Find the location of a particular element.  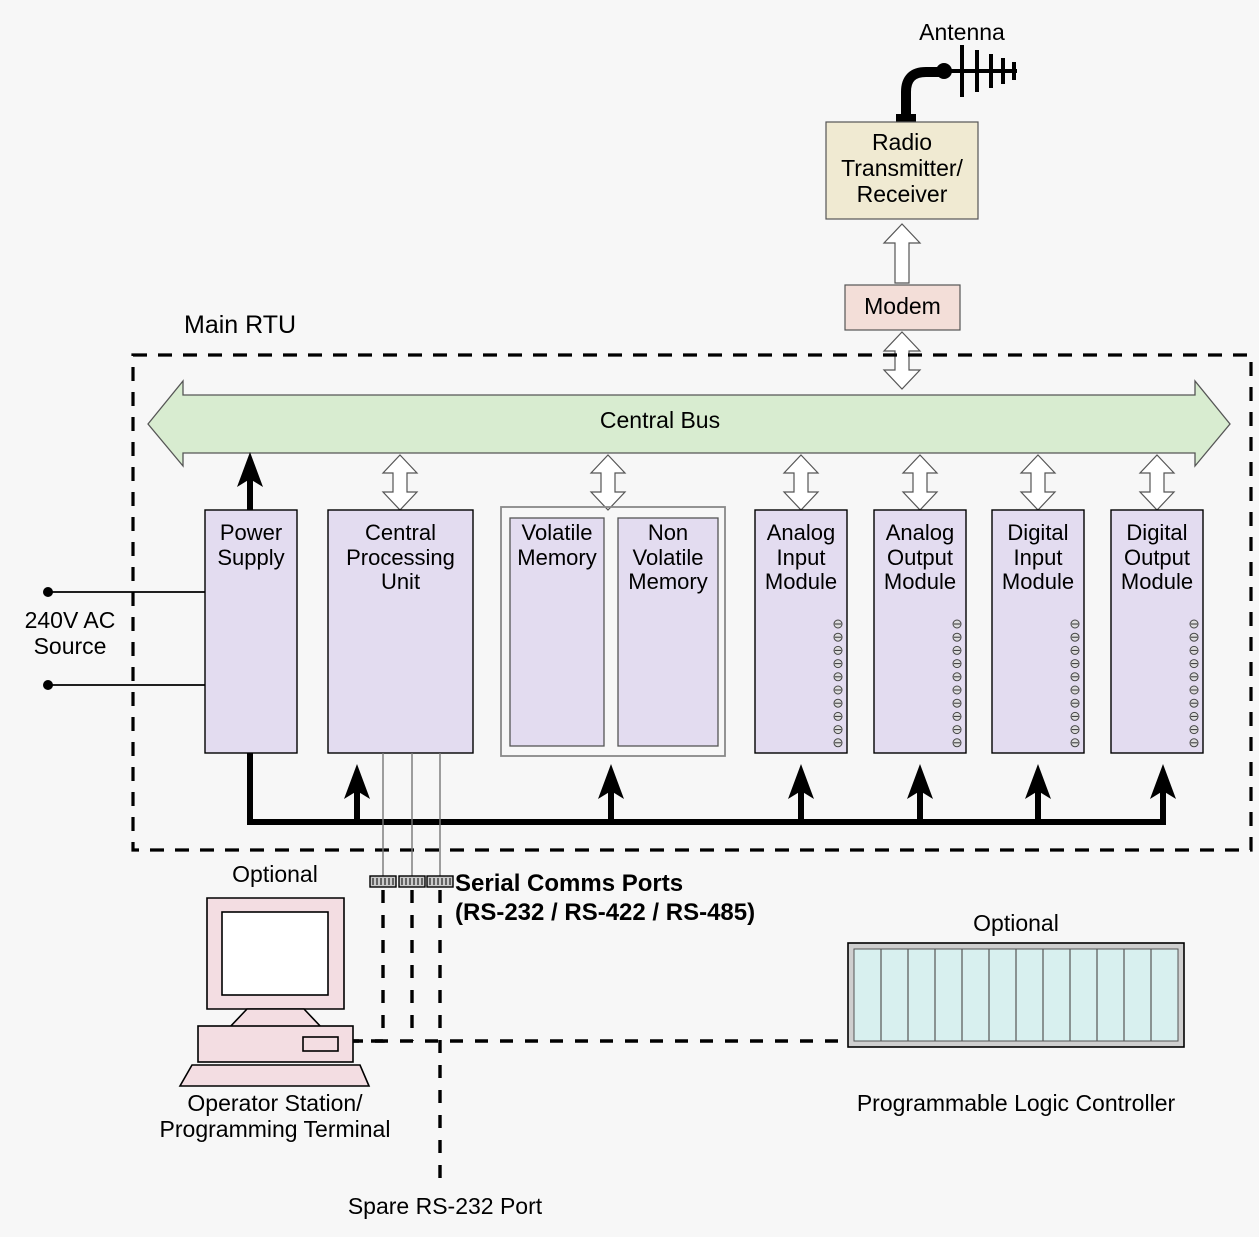

operator-station-drive-slot is located at coordinates (320, 1044).